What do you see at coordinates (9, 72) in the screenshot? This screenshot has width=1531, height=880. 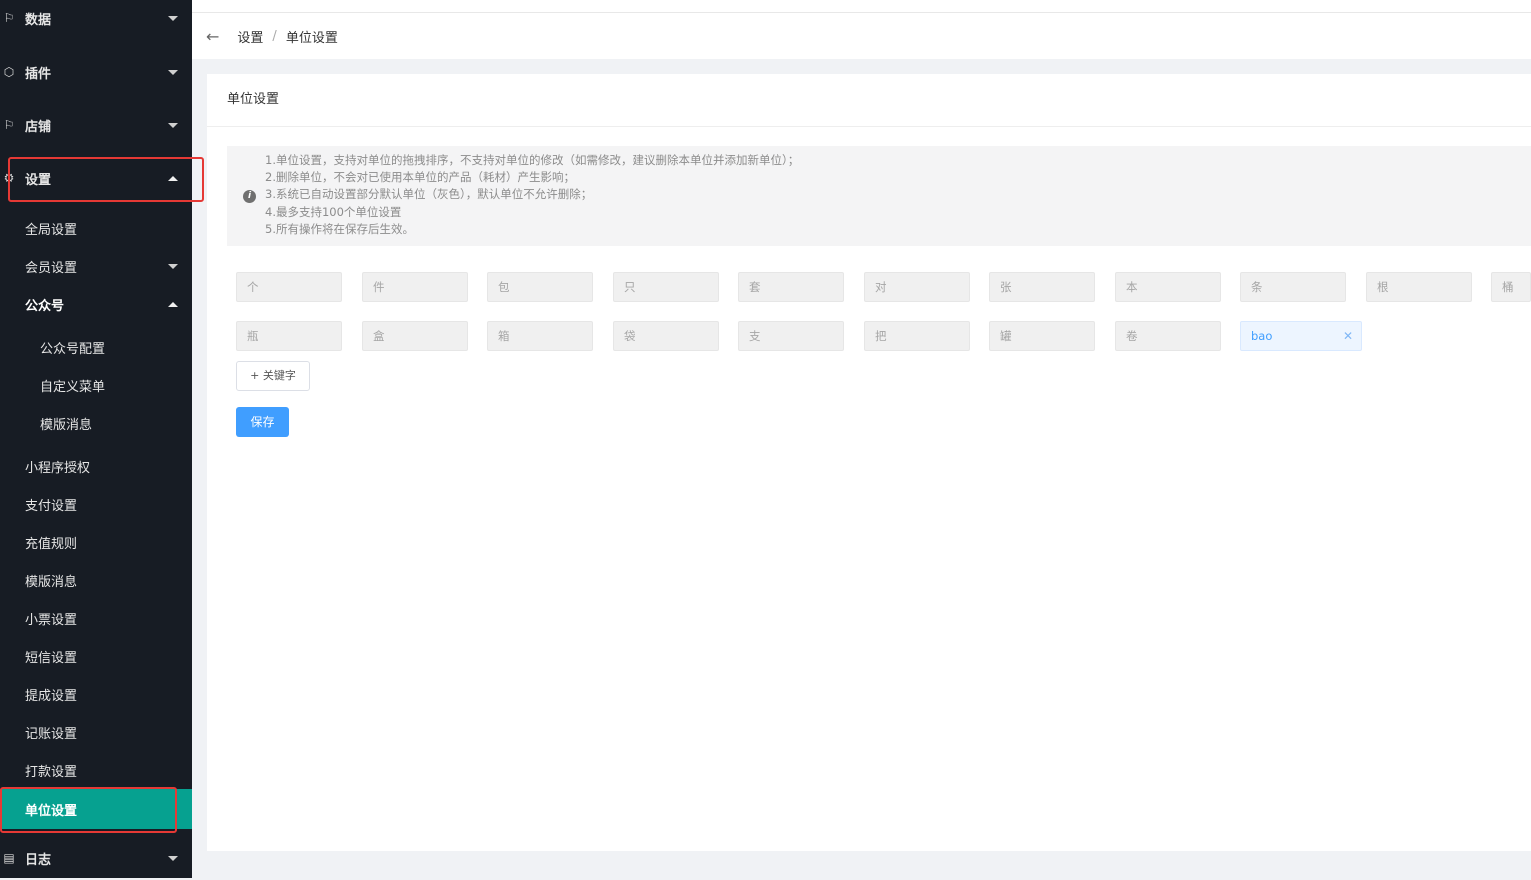 I see `cube-icon: ⬡` at bounding box center [9, 72].